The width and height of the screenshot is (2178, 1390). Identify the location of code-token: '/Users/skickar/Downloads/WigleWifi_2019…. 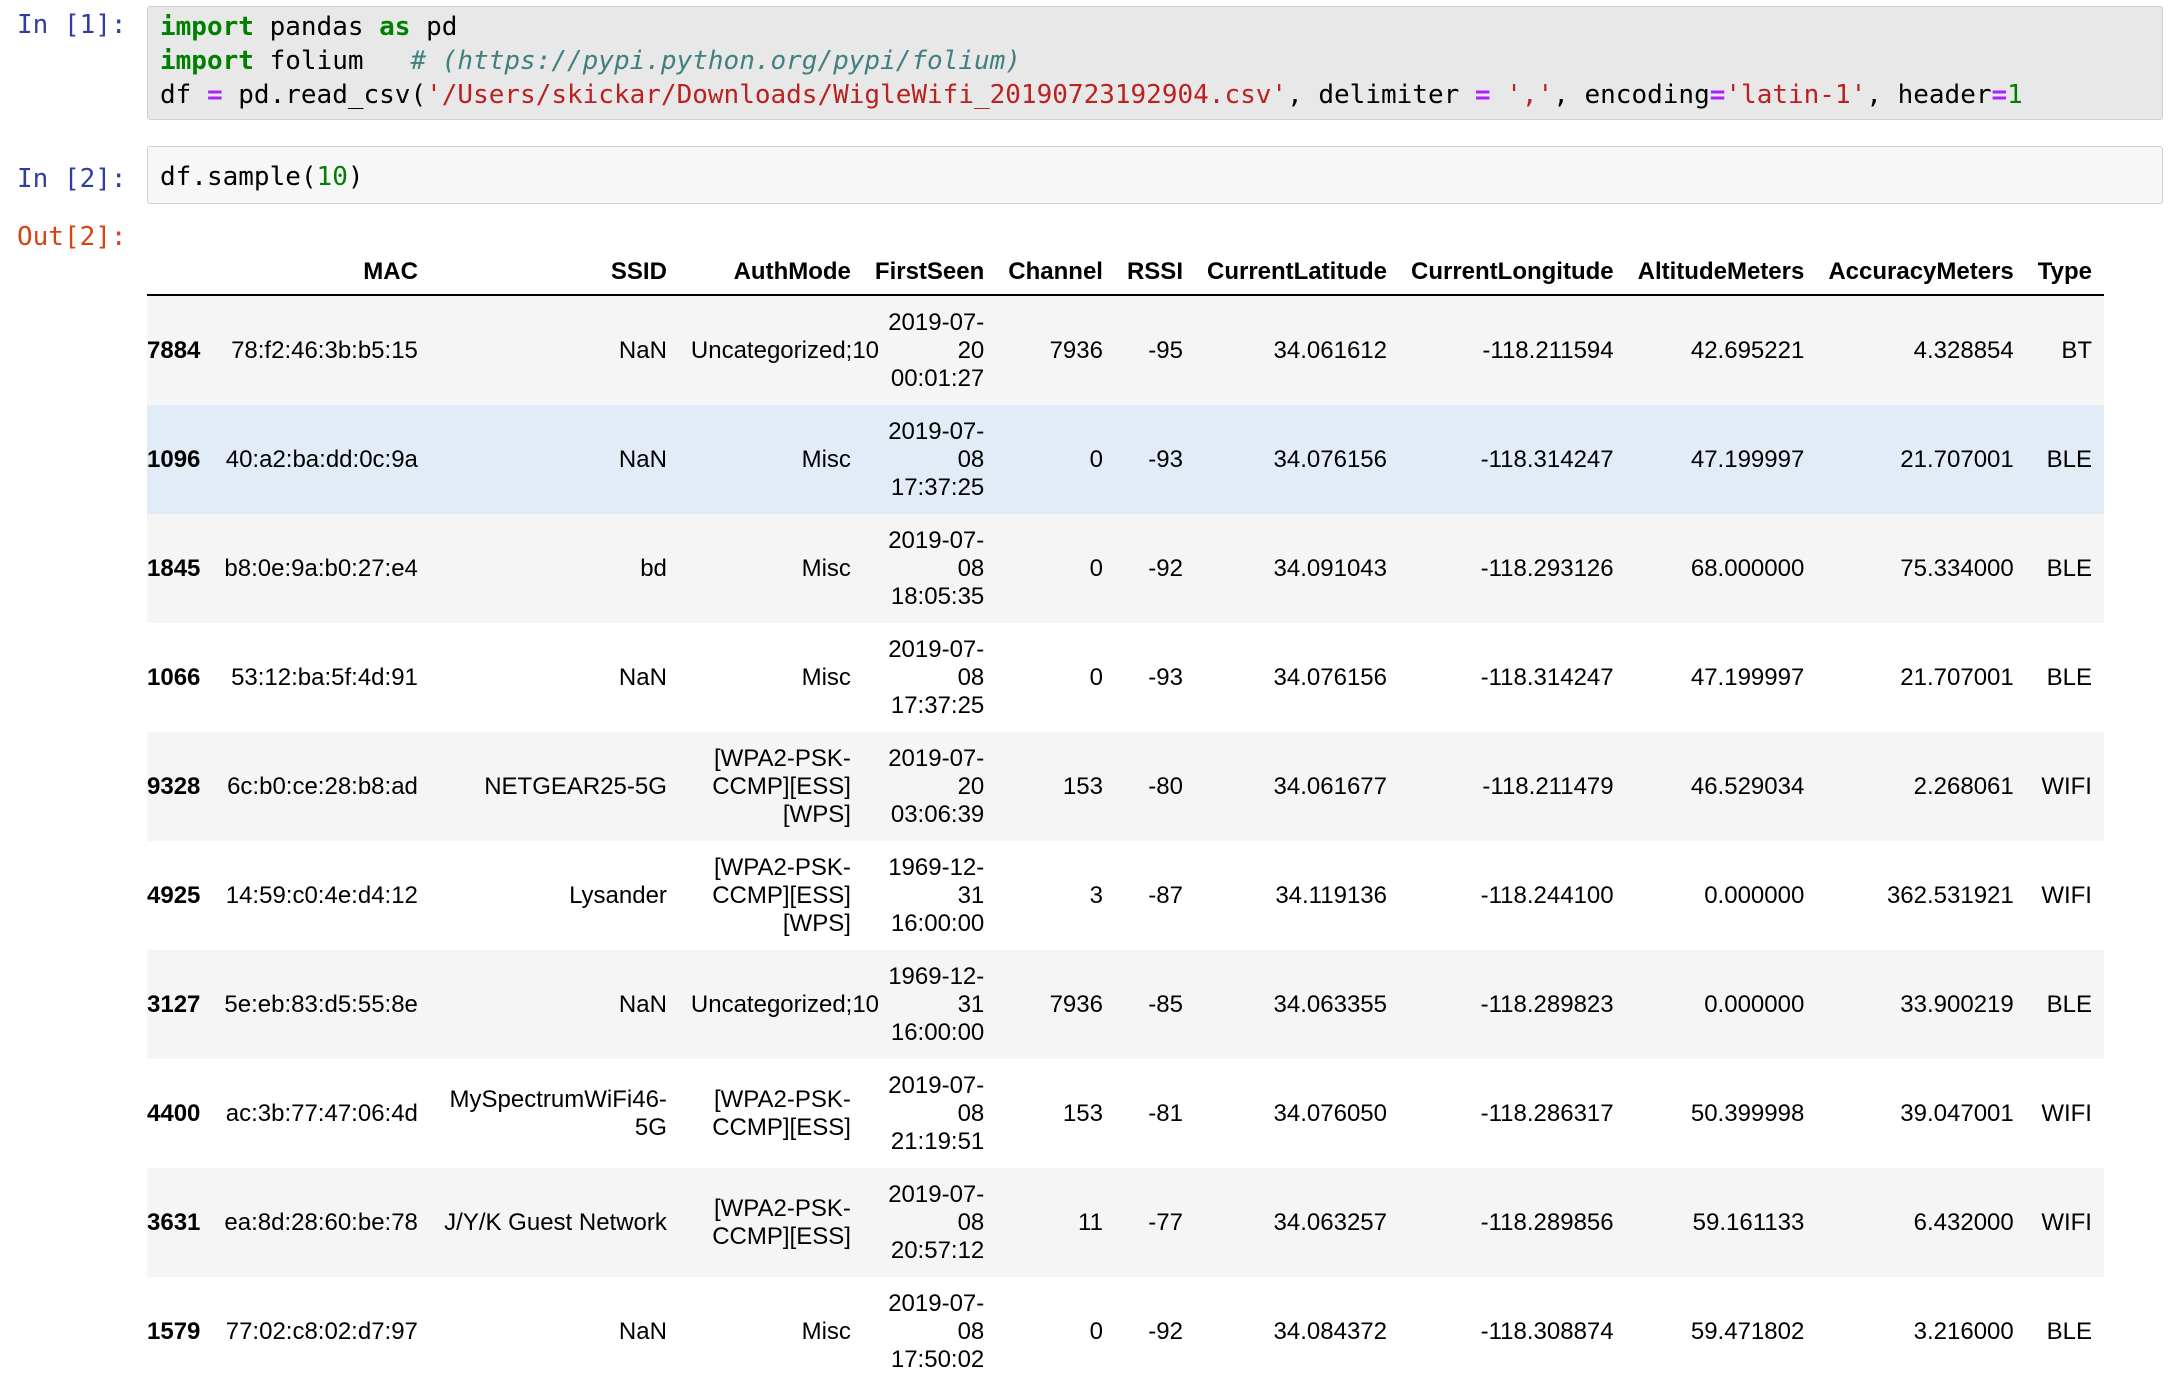
(857, 95).